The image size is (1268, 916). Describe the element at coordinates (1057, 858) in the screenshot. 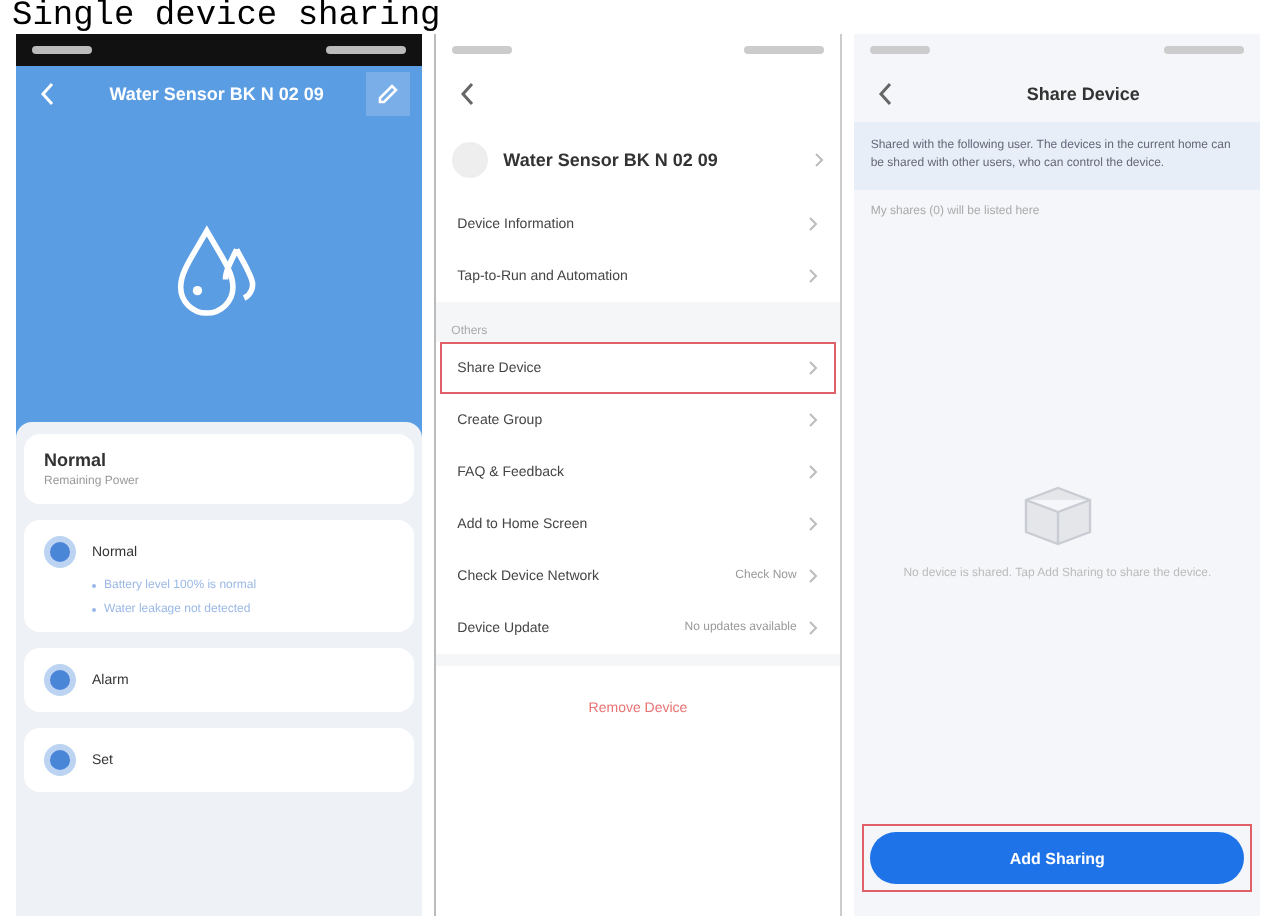

I see `add-sharing-button: Add Sharing` at that location.